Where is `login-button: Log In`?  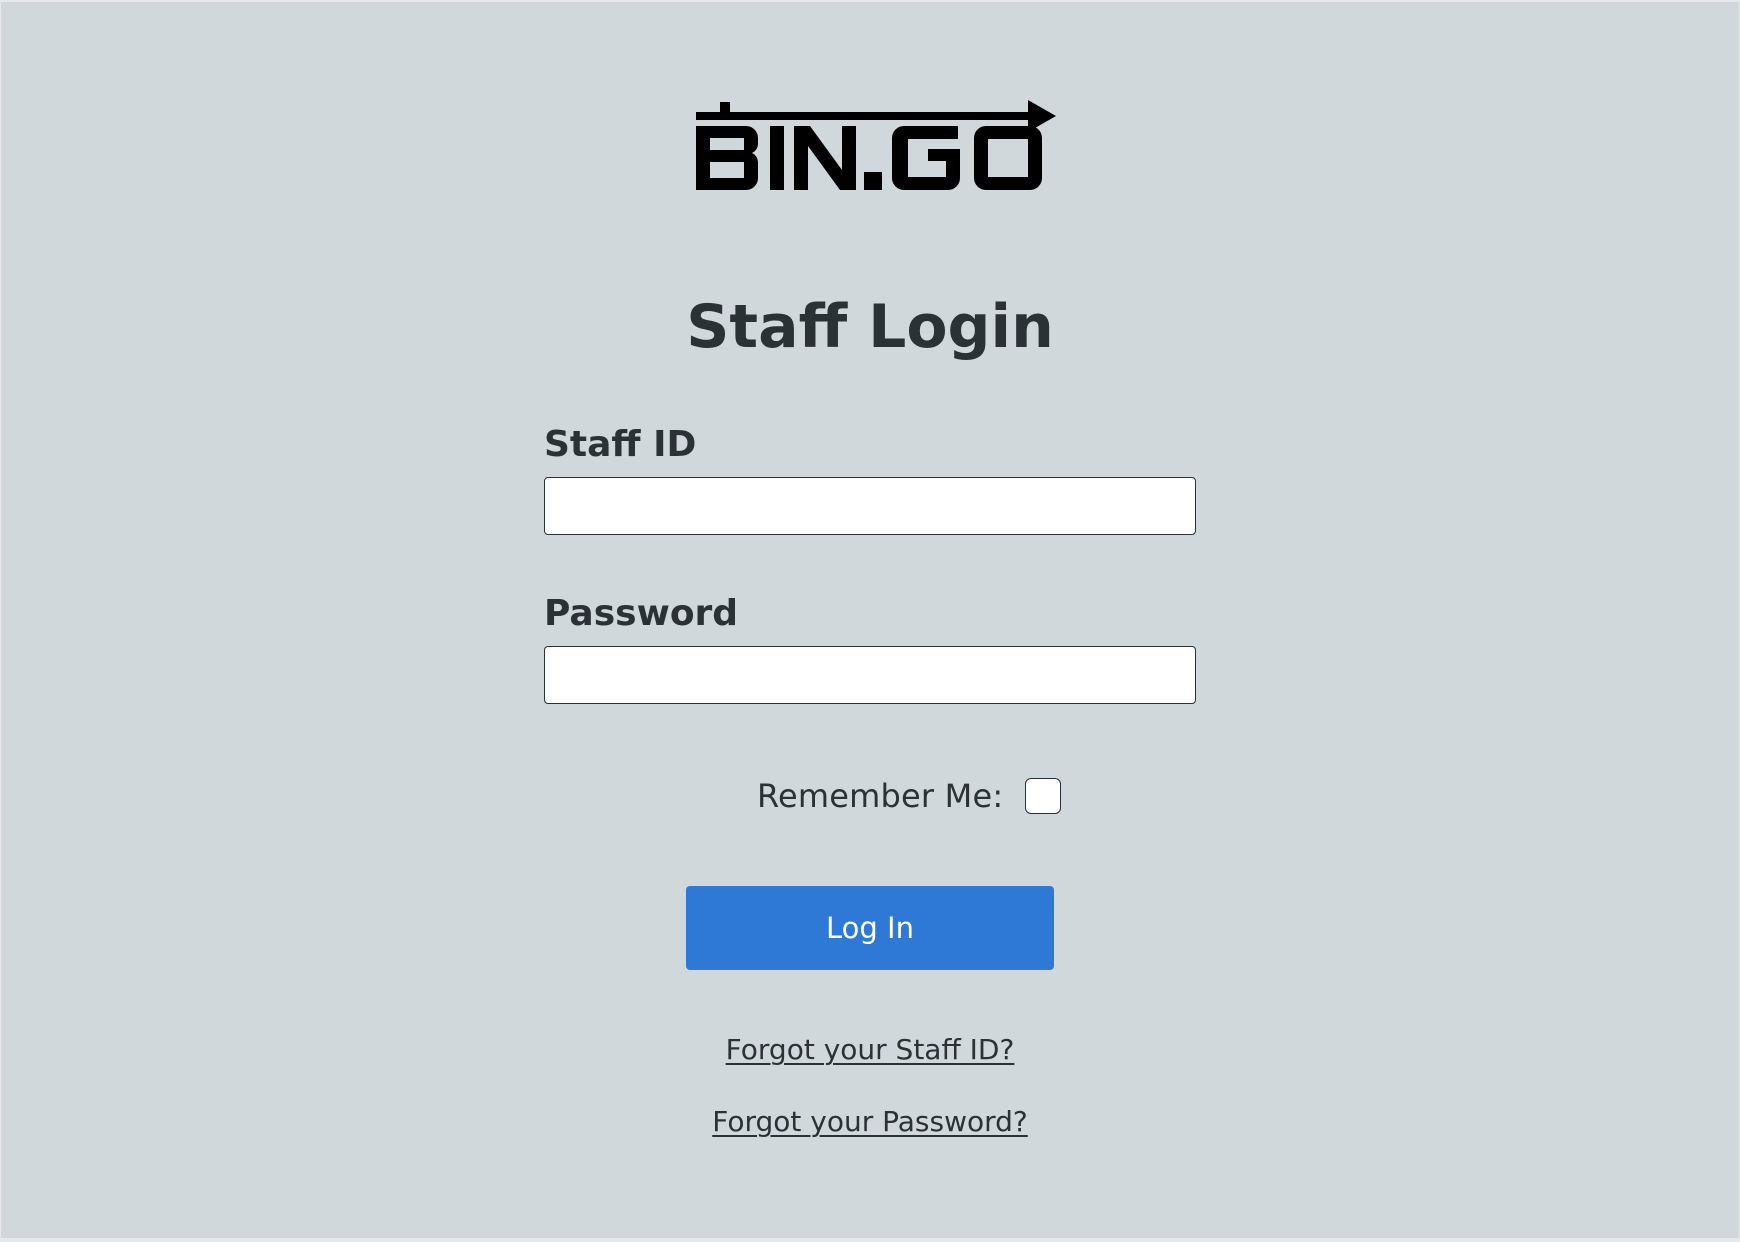 login-button: Log In is located at coordinates (870, 928).